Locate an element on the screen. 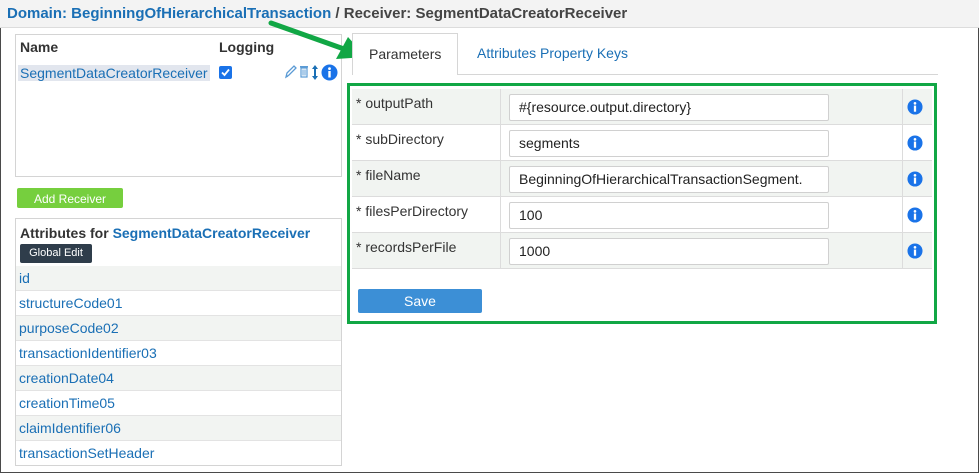  attribute-item-structurecode01: structureCode01 is located at coordinates (178, 303).